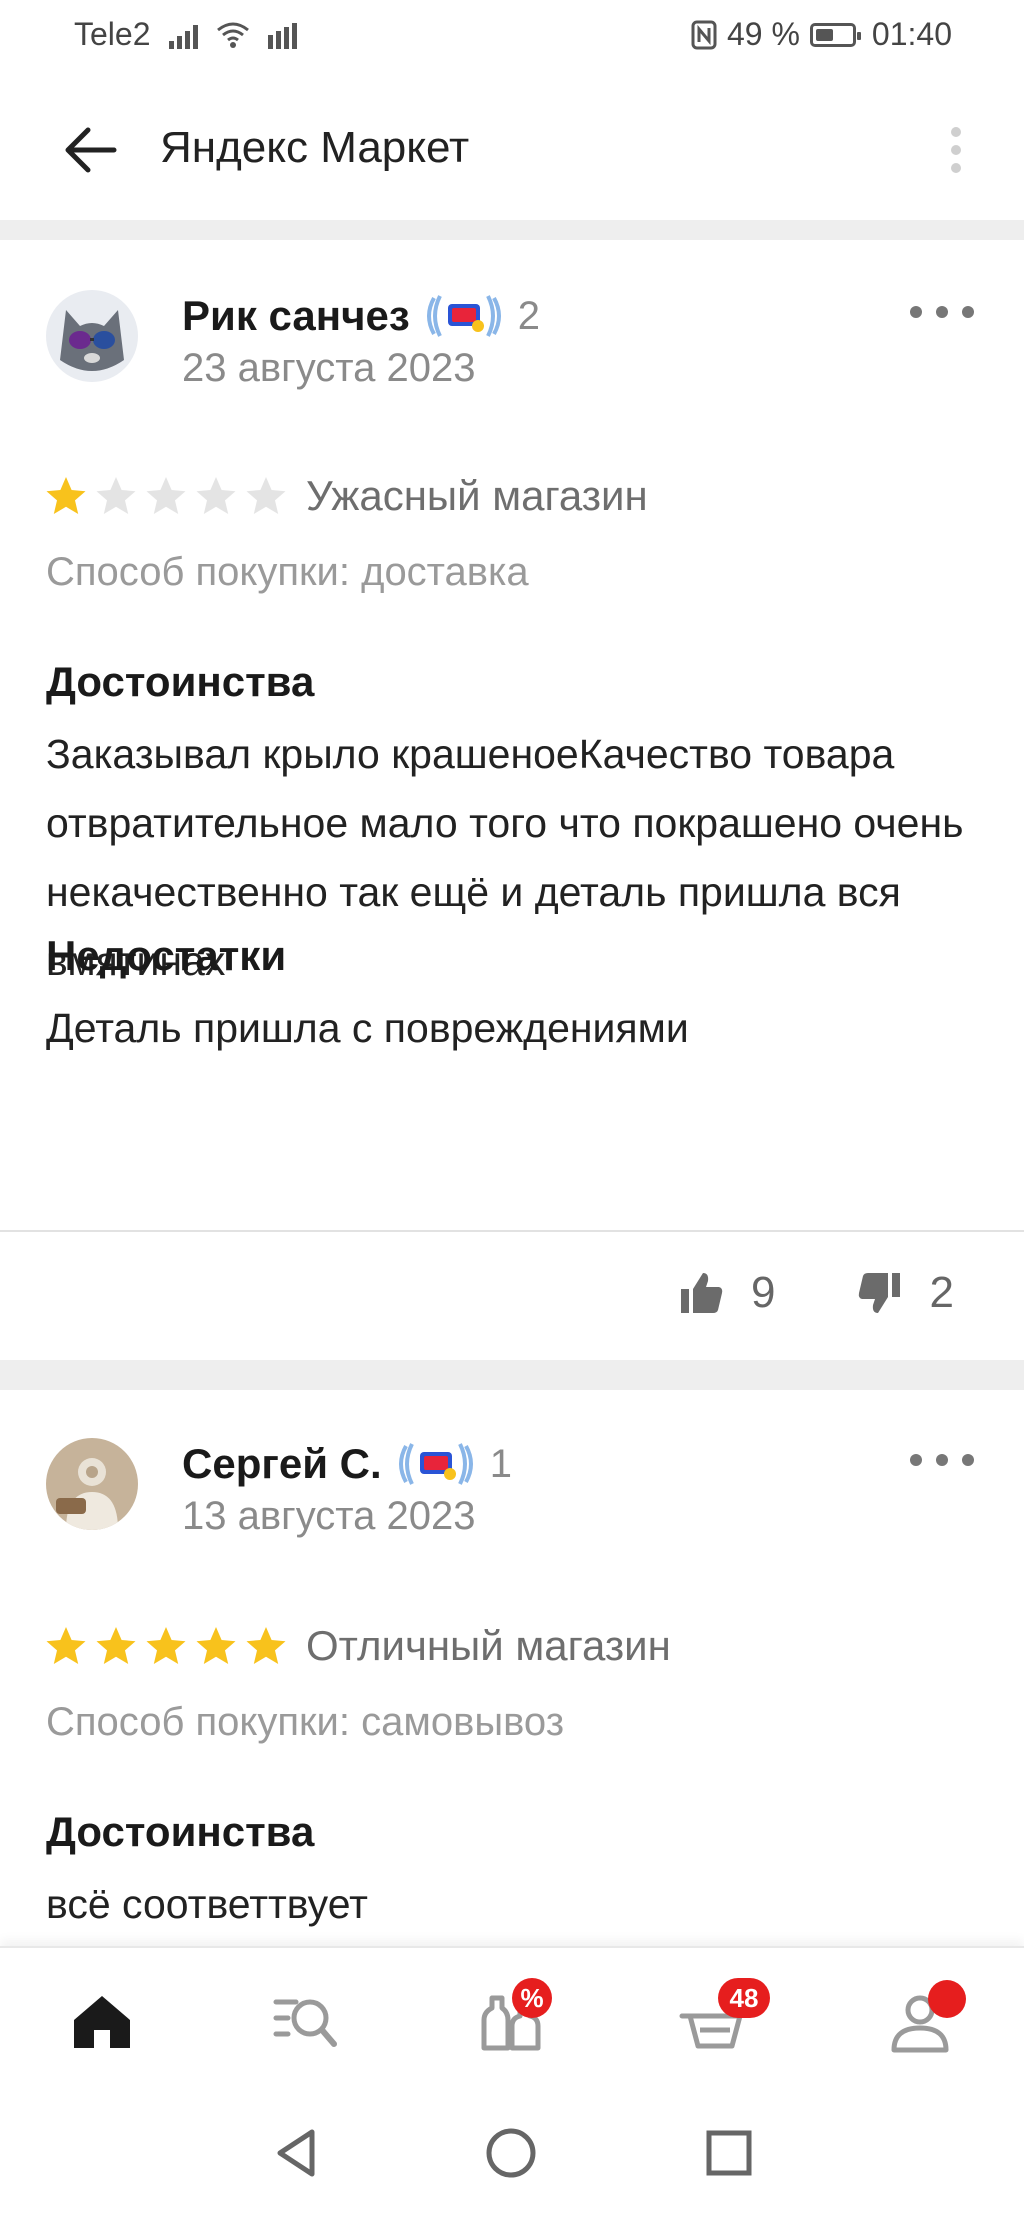 This screenshot has width=1024, height=2218. I want to click on review-author: Сергей С. 1, so click(347, 1464).